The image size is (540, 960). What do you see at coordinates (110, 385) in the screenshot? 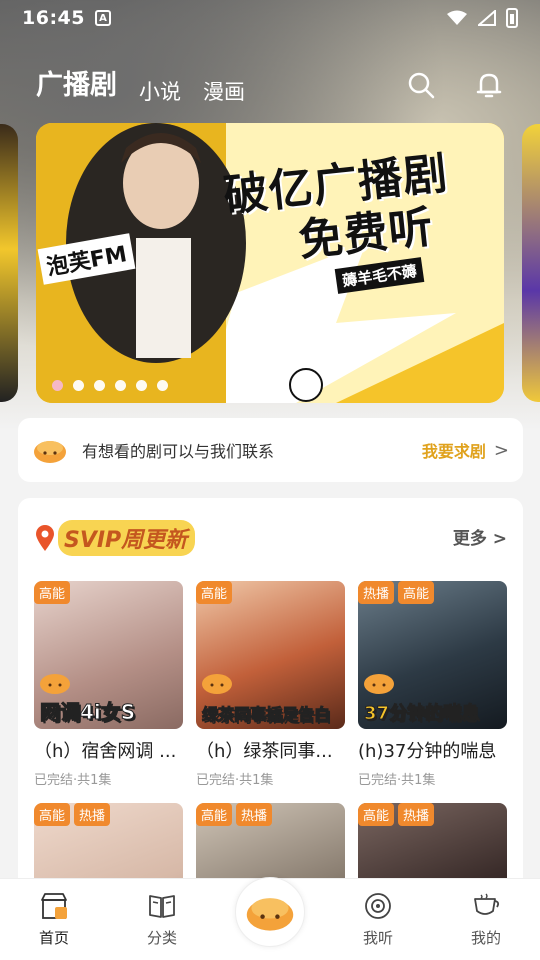
I see `carousel-dots` at bounding box center [110, 385].